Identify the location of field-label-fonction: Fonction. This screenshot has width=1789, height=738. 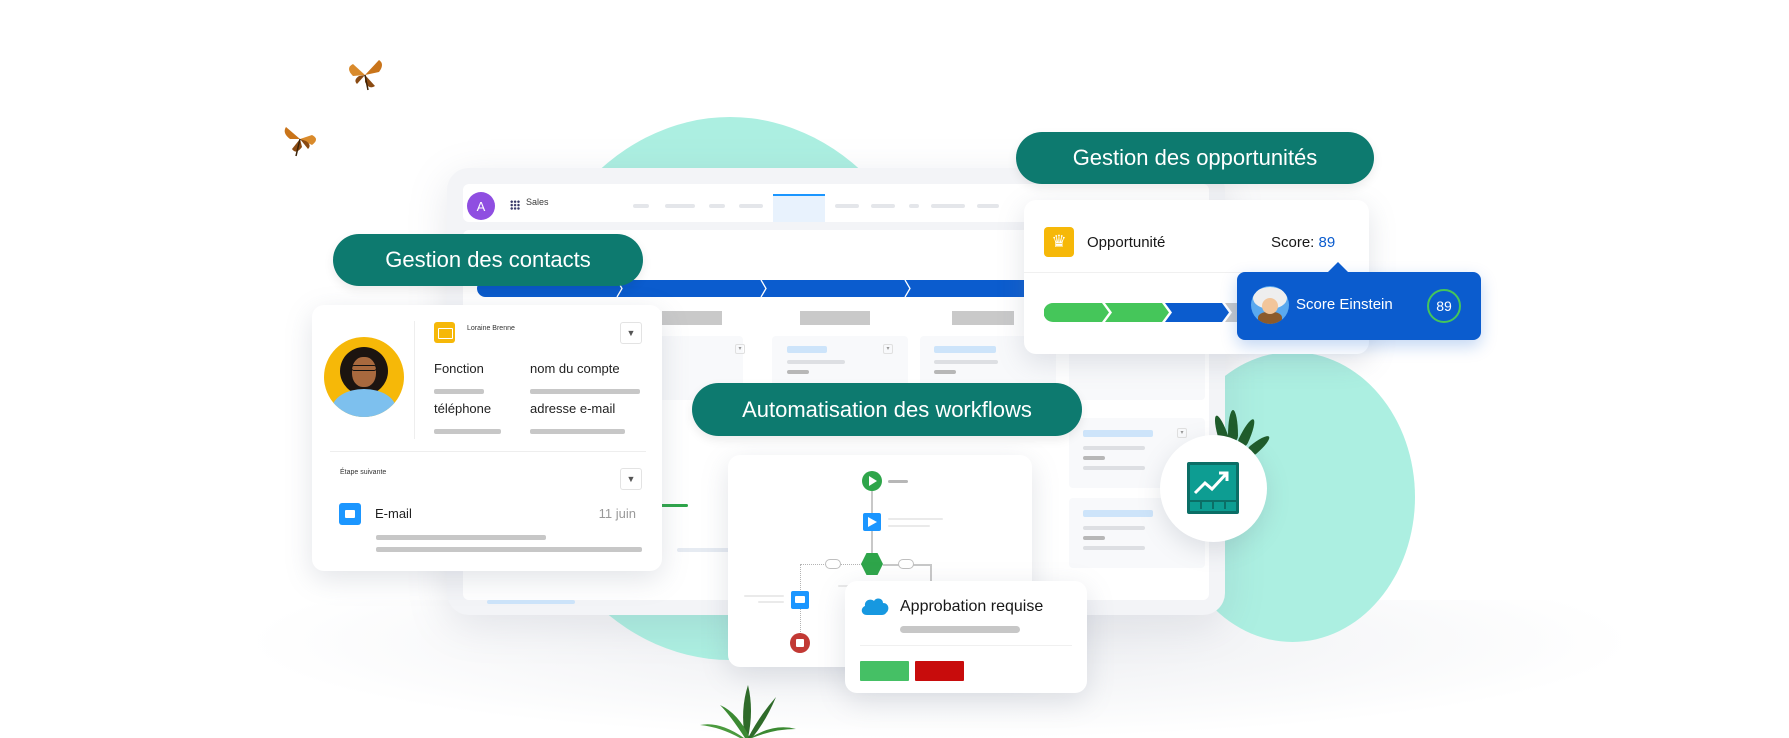
(459, 368).